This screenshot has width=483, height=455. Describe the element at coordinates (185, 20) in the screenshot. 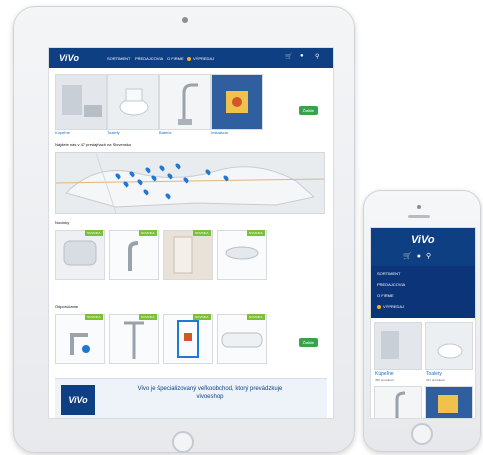

I see `tablet-camera` at that location.